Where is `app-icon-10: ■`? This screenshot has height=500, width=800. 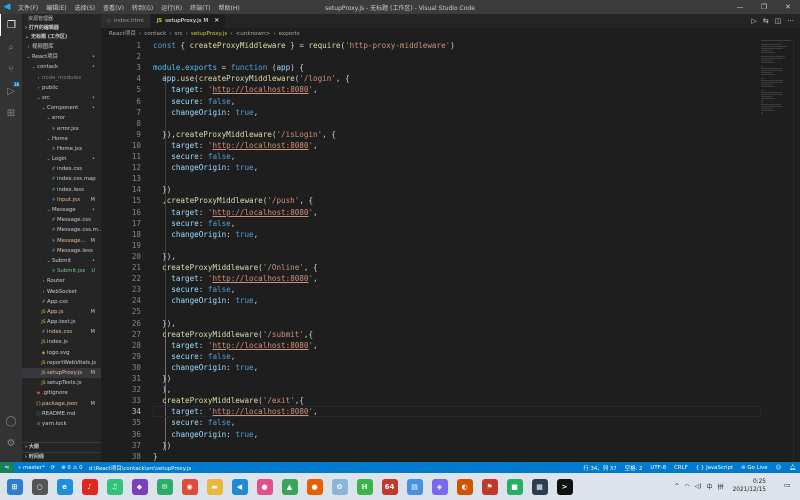 app-icon-10: ■ is located at coordinates (514, 486).